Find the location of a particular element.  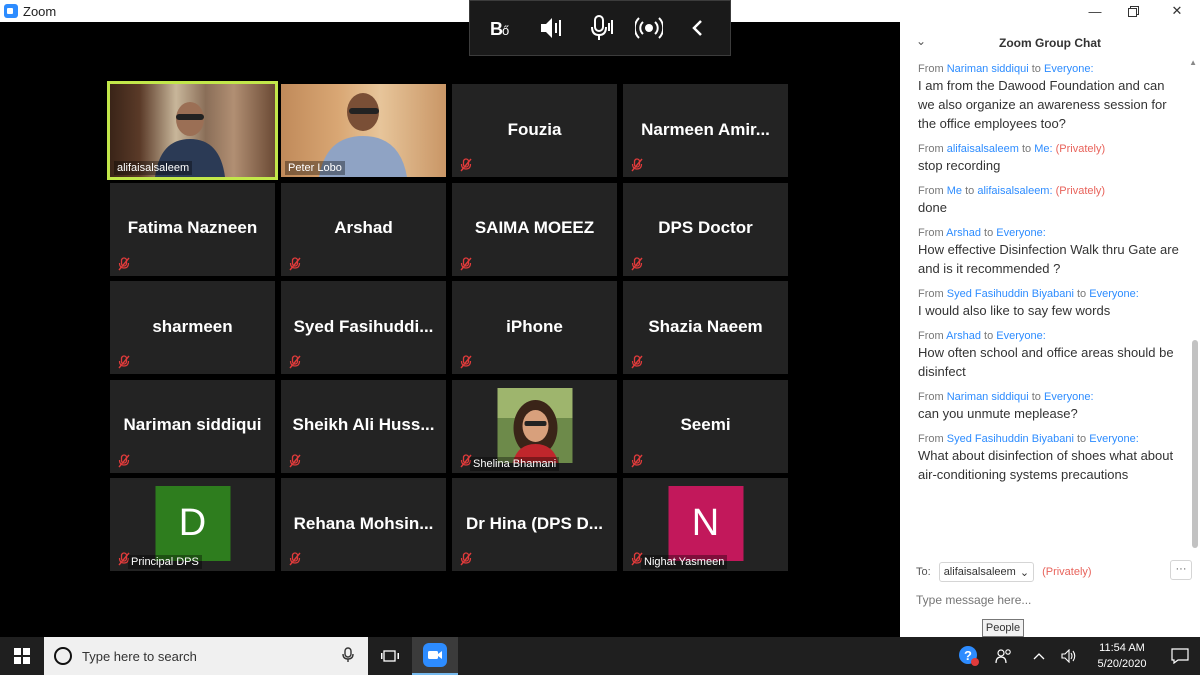

participant-name-label: Principal DPS is located at coordinates (165, 562).